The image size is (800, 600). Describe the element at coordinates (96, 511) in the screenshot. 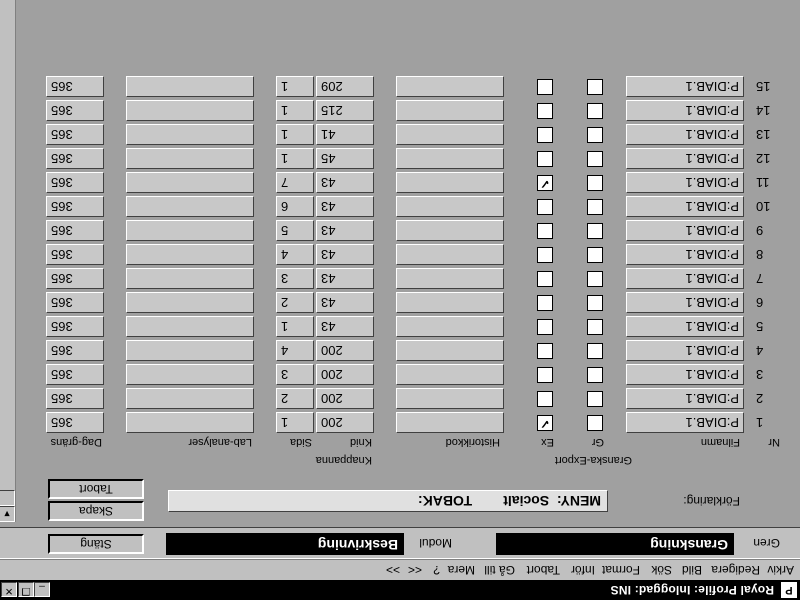

I see `skapa-button: Skapa` at that location.